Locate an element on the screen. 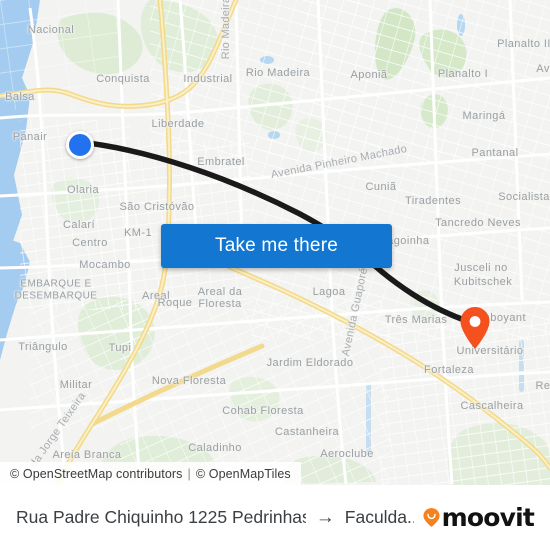  take-me-there-button: Take me there is located at coordinates (276, 246).